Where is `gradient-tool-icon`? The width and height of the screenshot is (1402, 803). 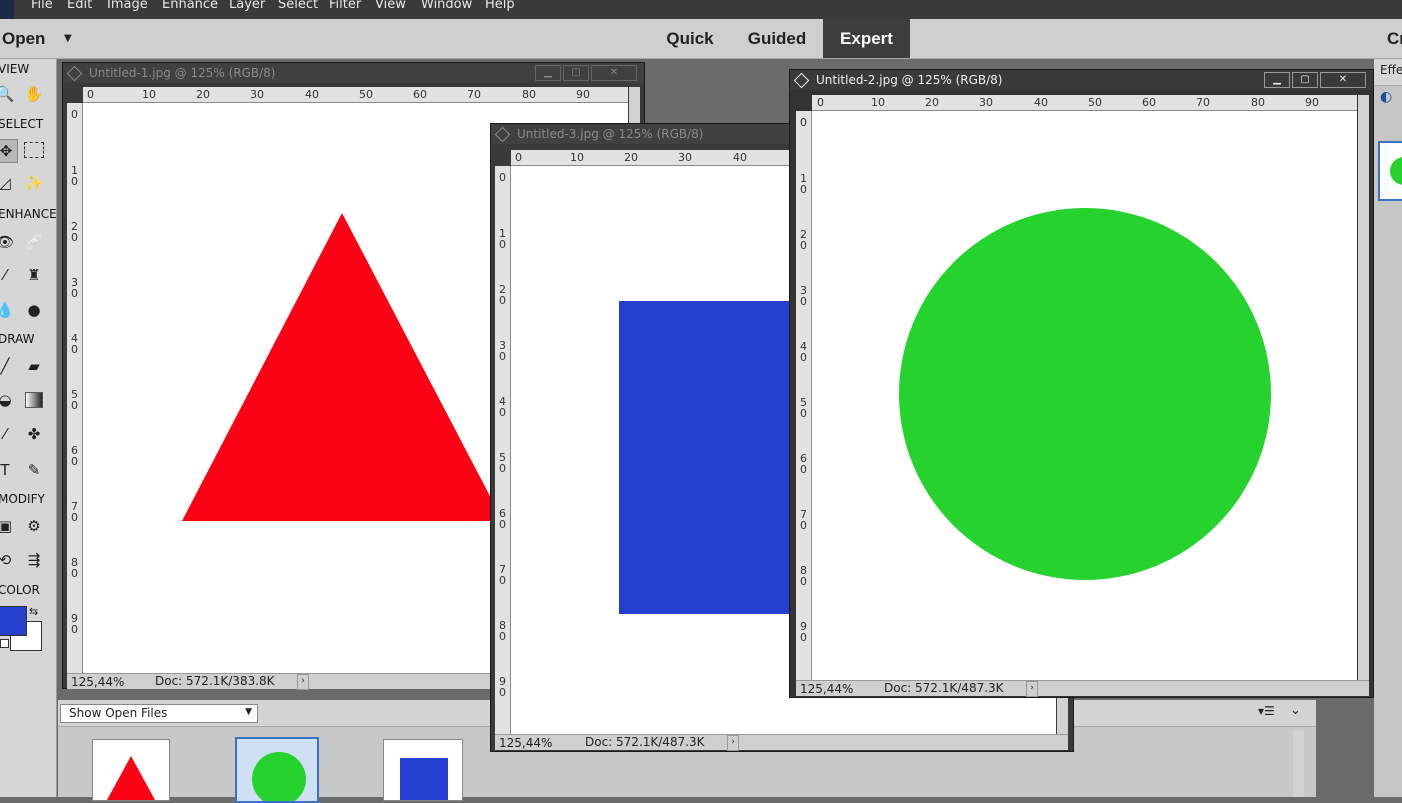 gradient-tool-icon is located at coordinates (34, 400).